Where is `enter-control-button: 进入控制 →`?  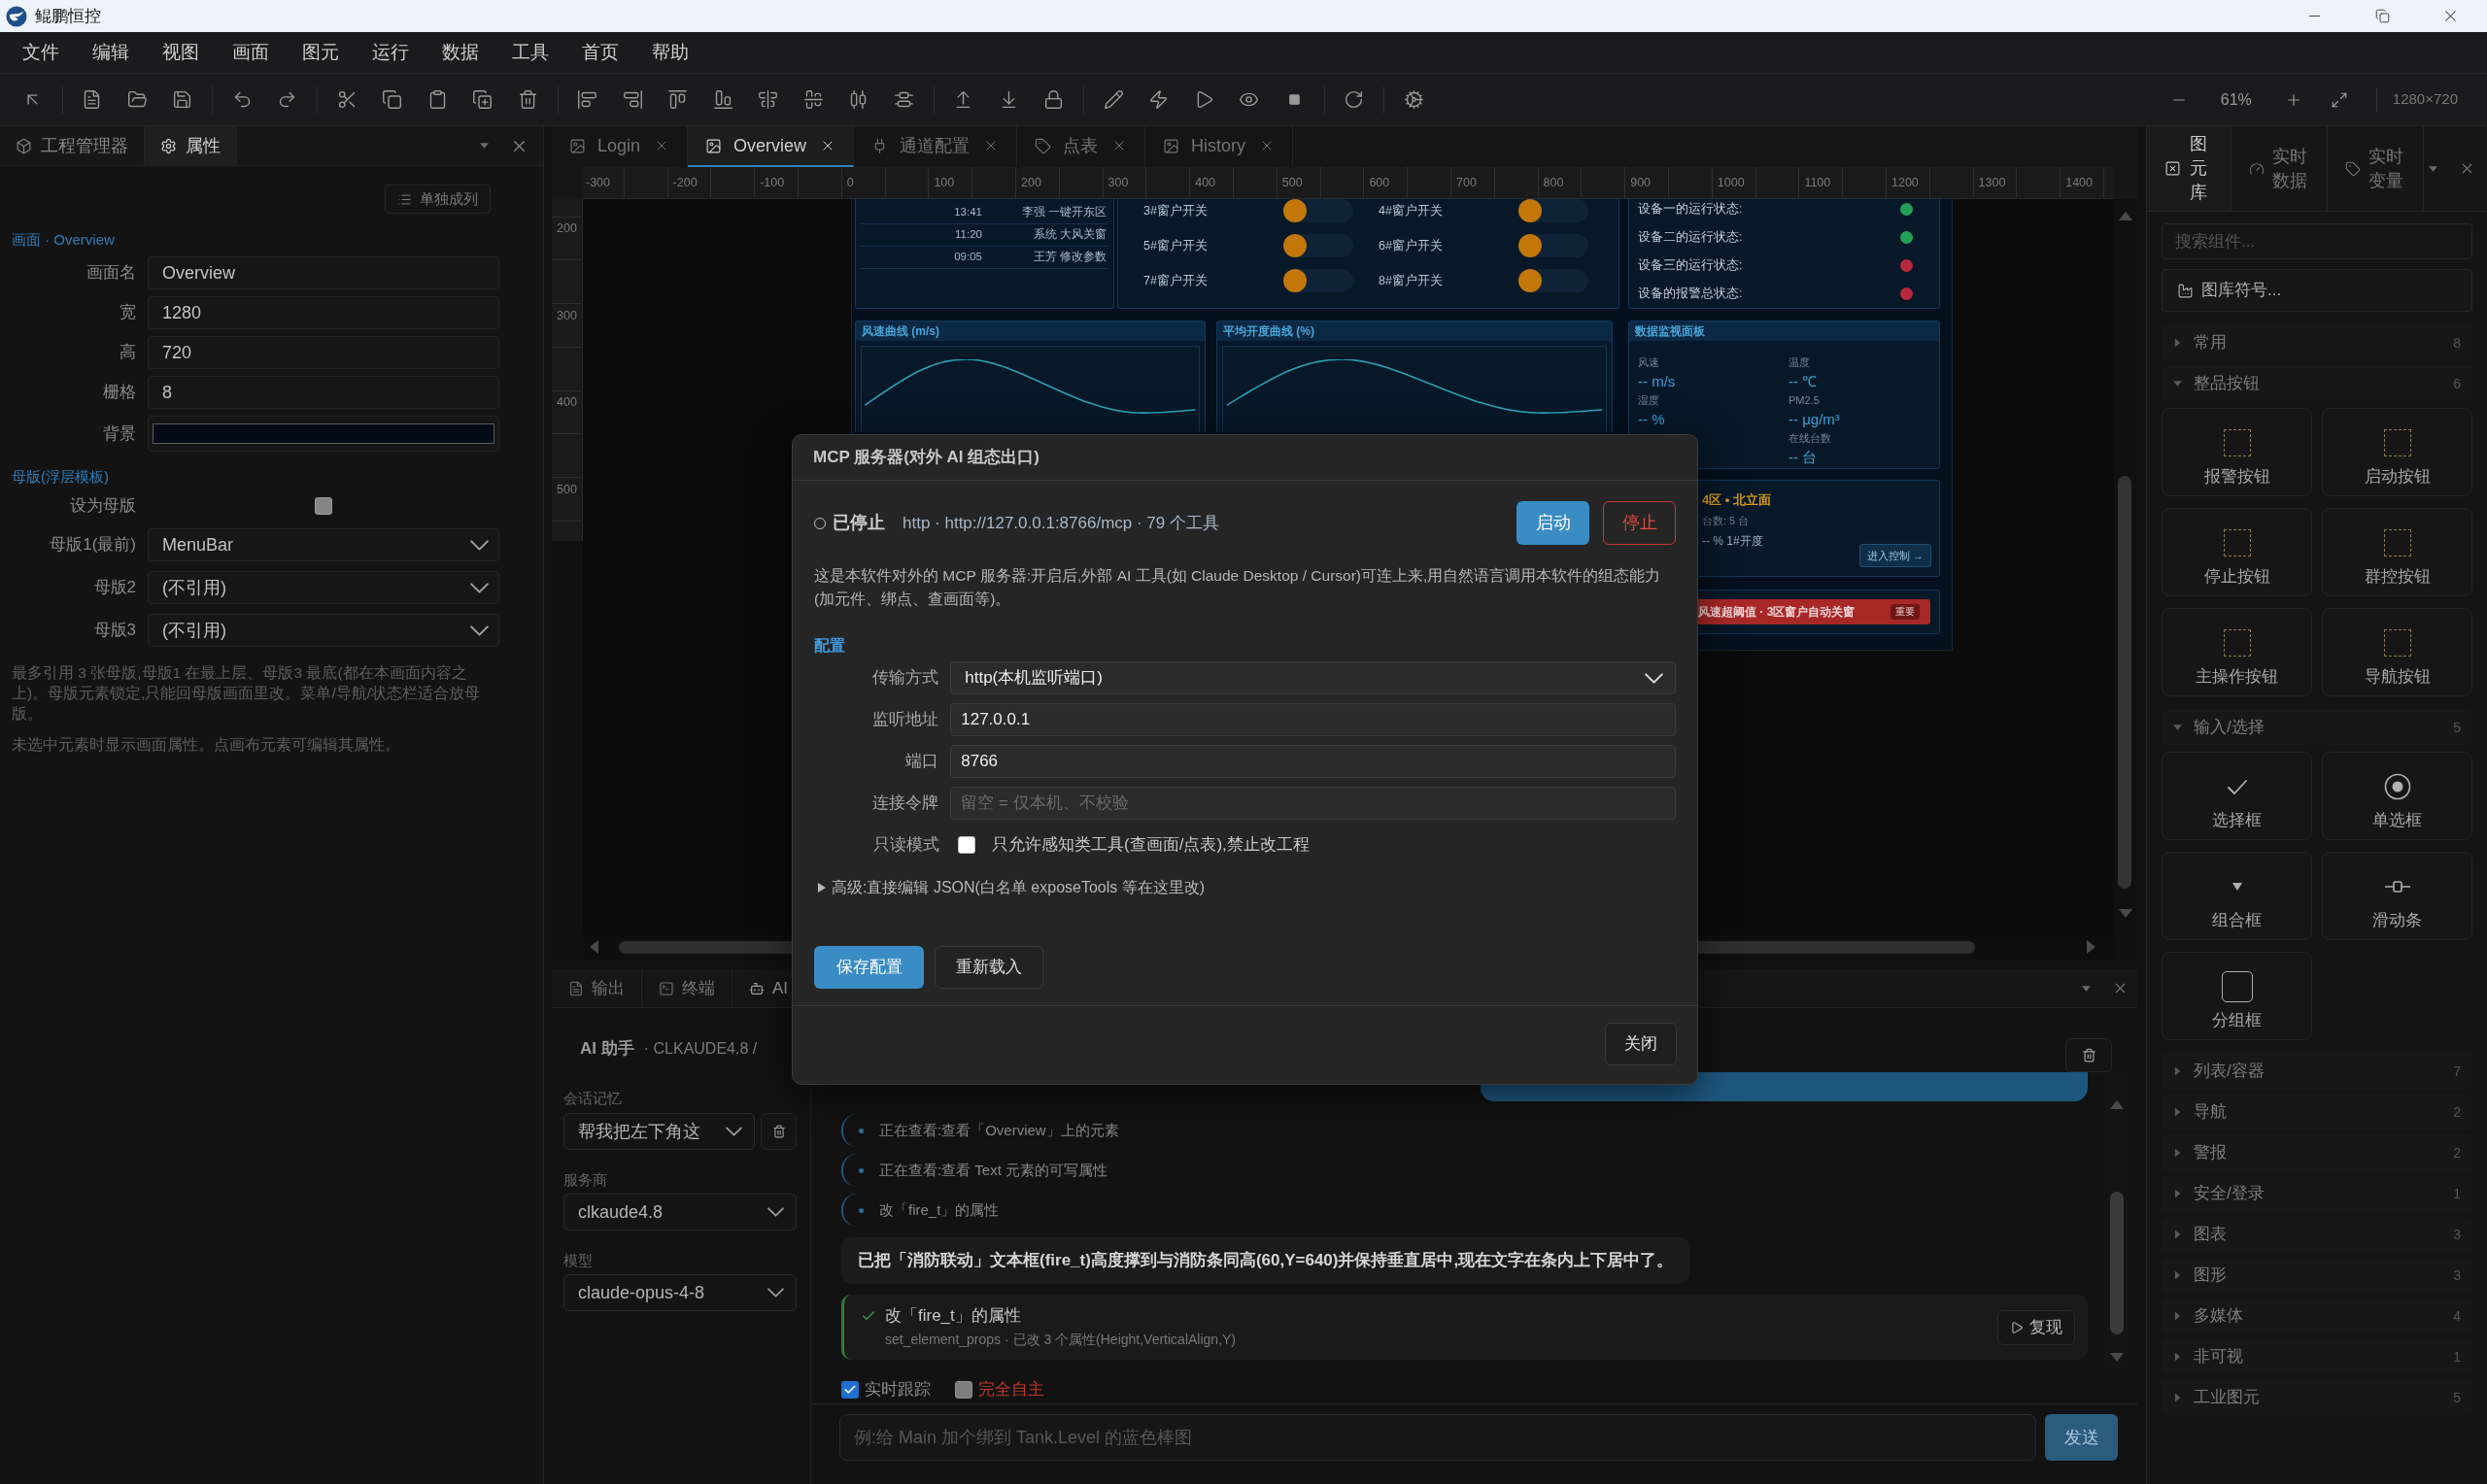
enter-control-button: 进入控制 → is located at coordinates (1894, 555).